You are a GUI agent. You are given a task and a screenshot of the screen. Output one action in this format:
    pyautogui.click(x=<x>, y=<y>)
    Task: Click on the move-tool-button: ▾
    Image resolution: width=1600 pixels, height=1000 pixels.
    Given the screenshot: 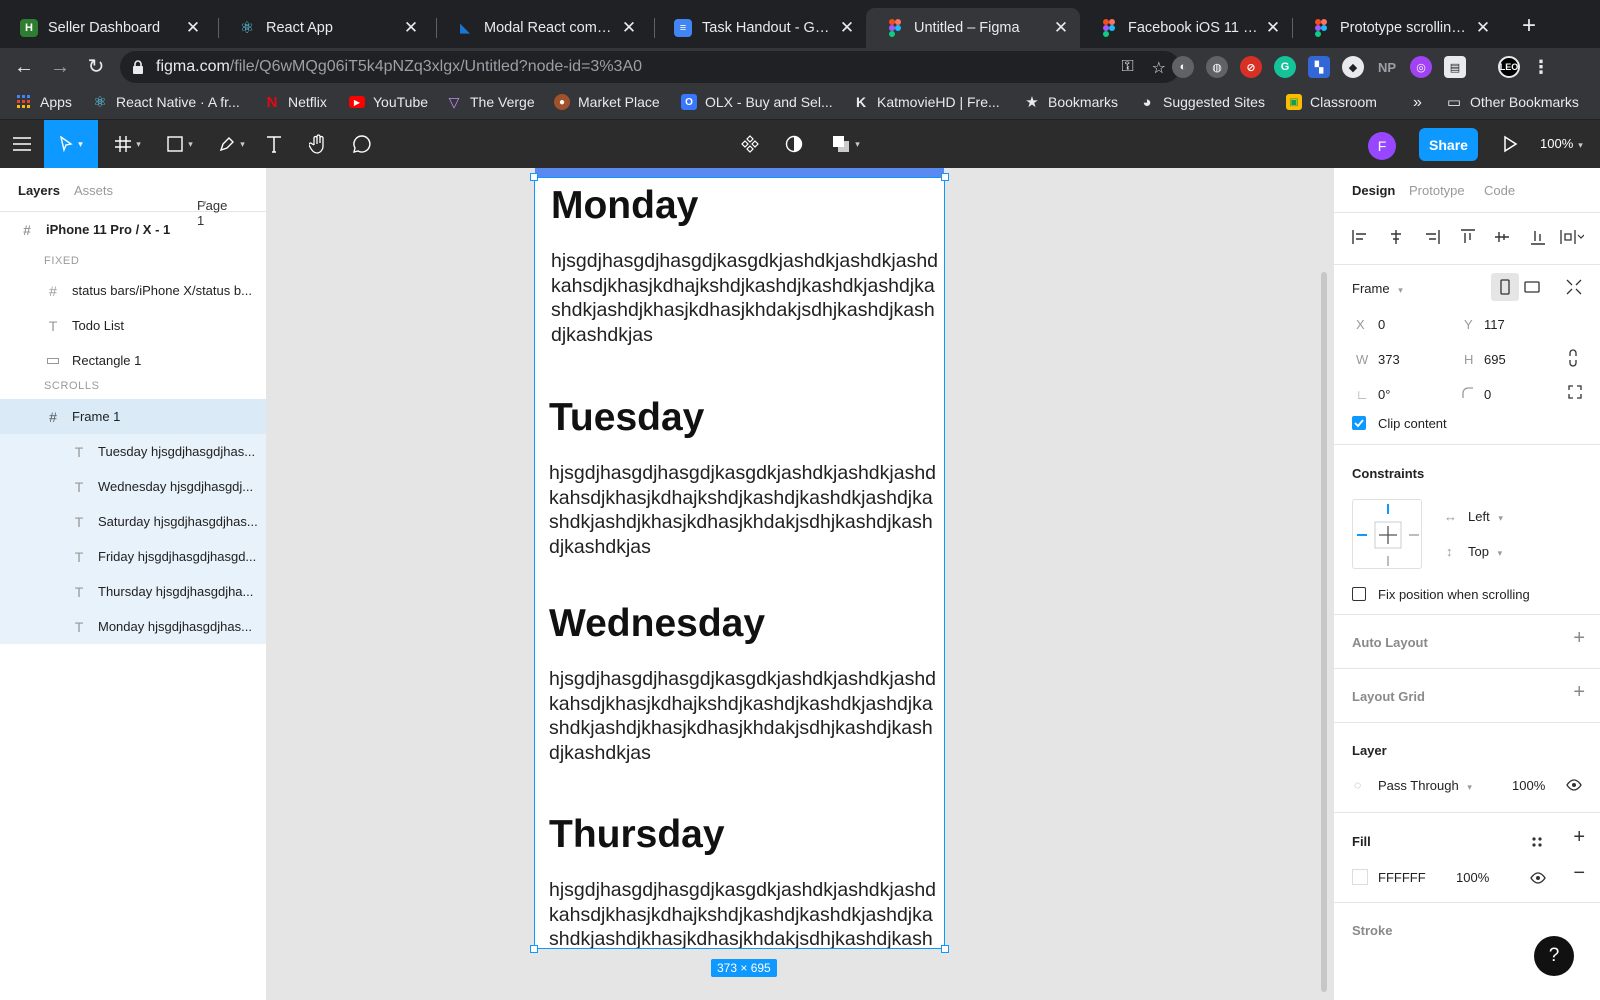 What is the action you would take?
    pyautogui.click(x=71, y=144)
    